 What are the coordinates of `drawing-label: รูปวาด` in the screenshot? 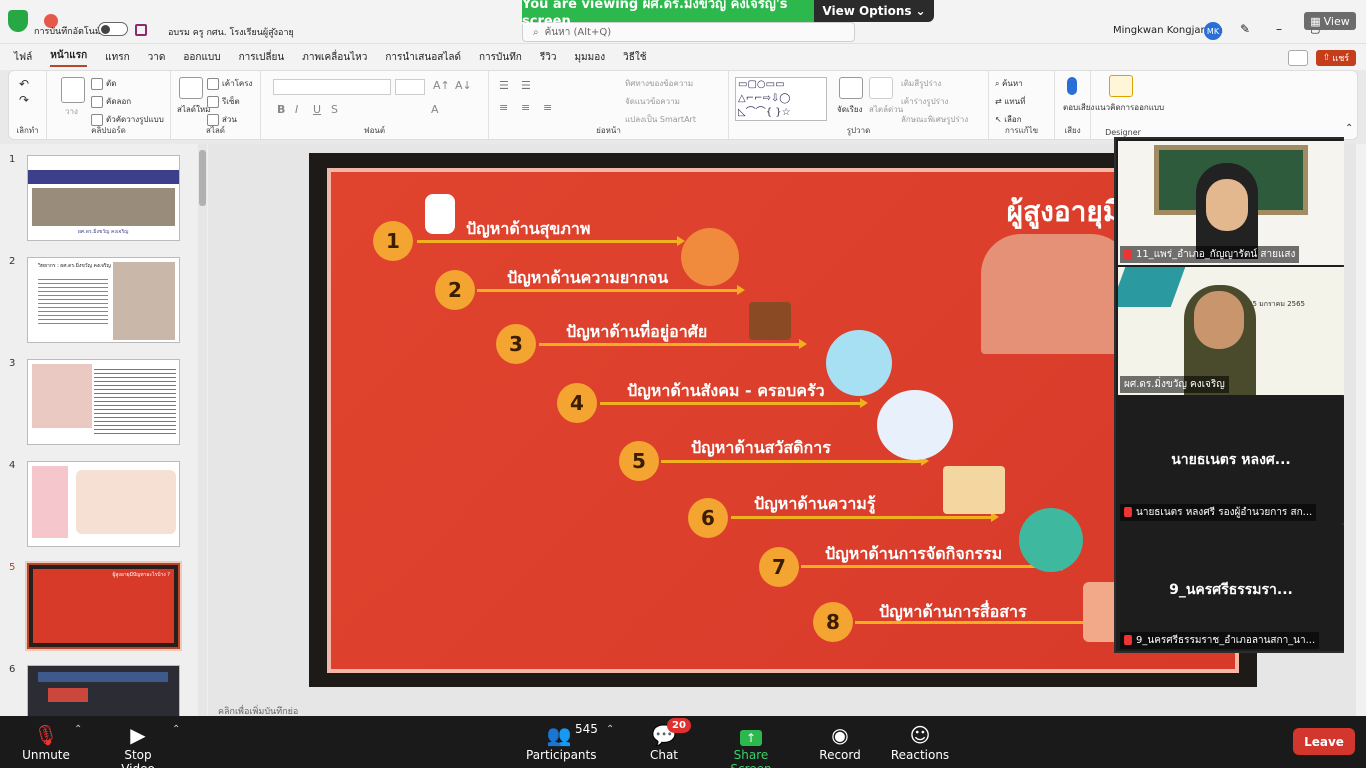 It's located at (858, 130).